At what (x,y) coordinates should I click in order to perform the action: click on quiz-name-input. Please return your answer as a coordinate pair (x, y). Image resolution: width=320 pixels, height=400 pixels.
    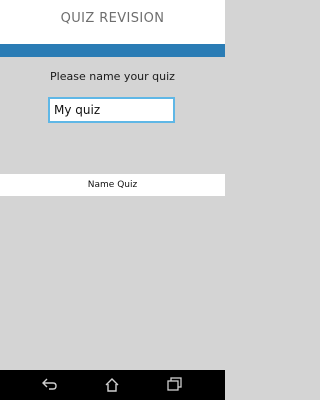
    Looking at the image, I should click on (111, 110).